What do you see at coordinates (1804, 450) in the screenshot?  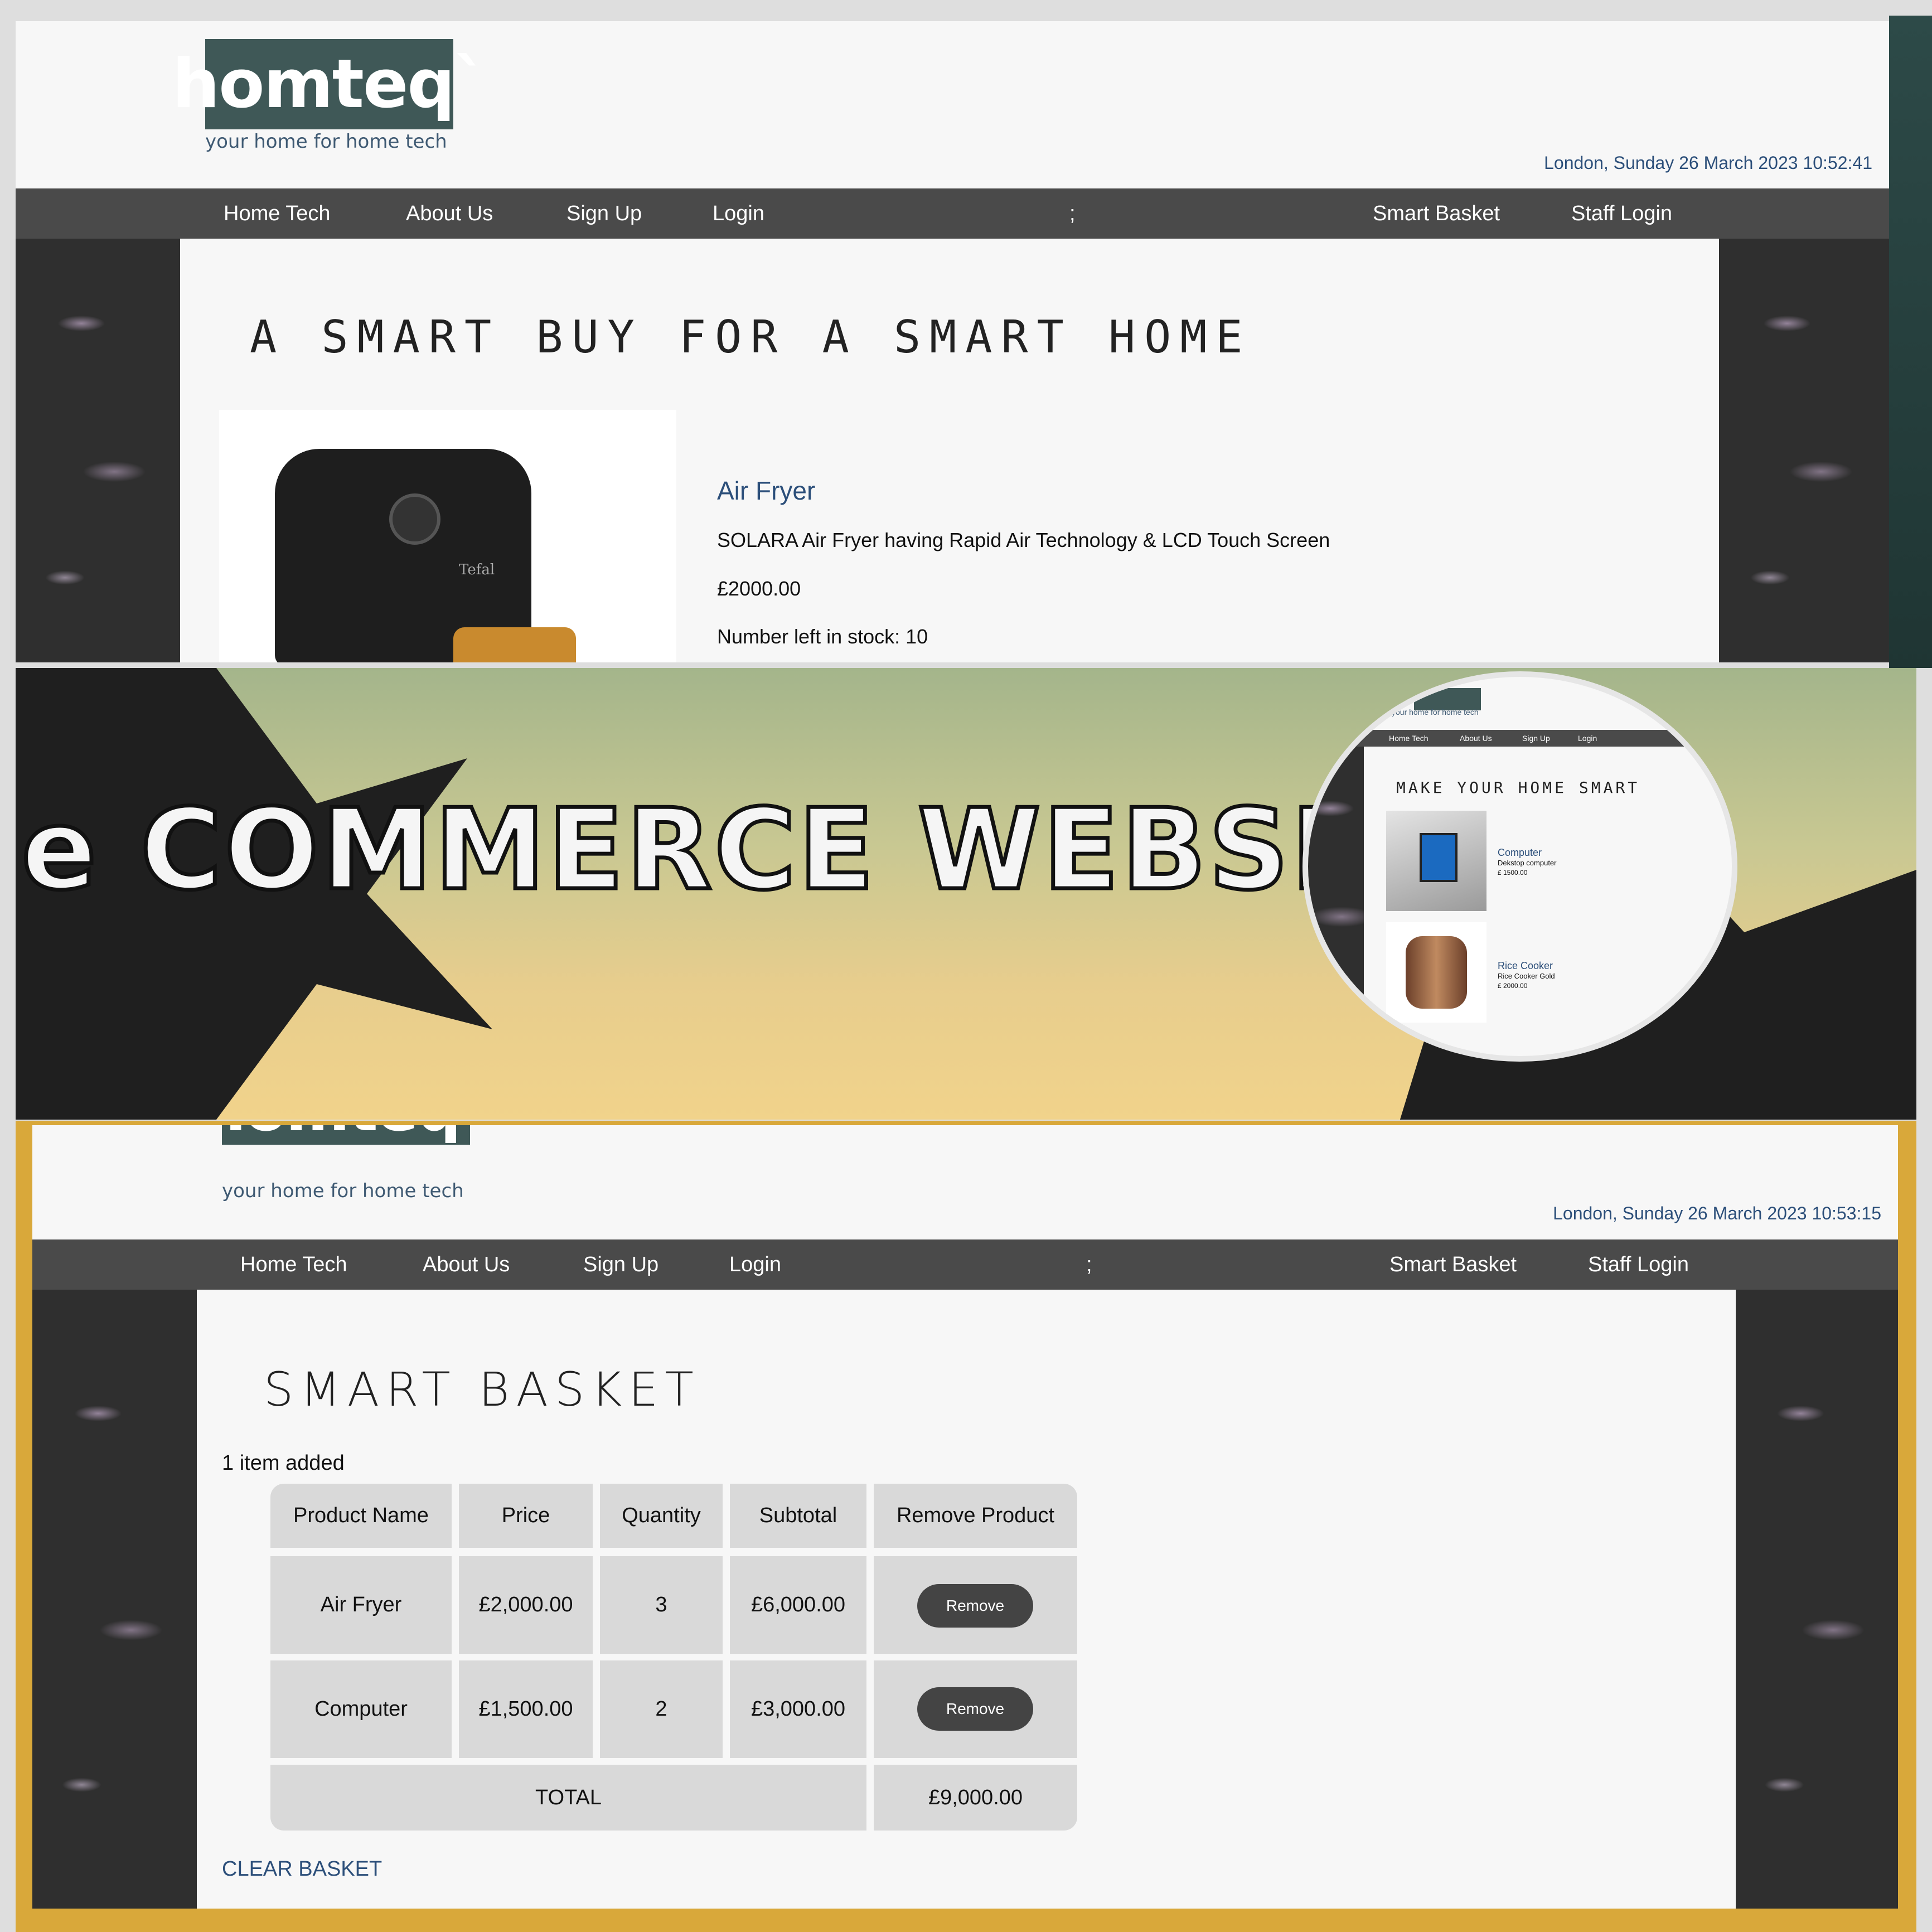 I see `right-background` at bounding box center [1804, 450].